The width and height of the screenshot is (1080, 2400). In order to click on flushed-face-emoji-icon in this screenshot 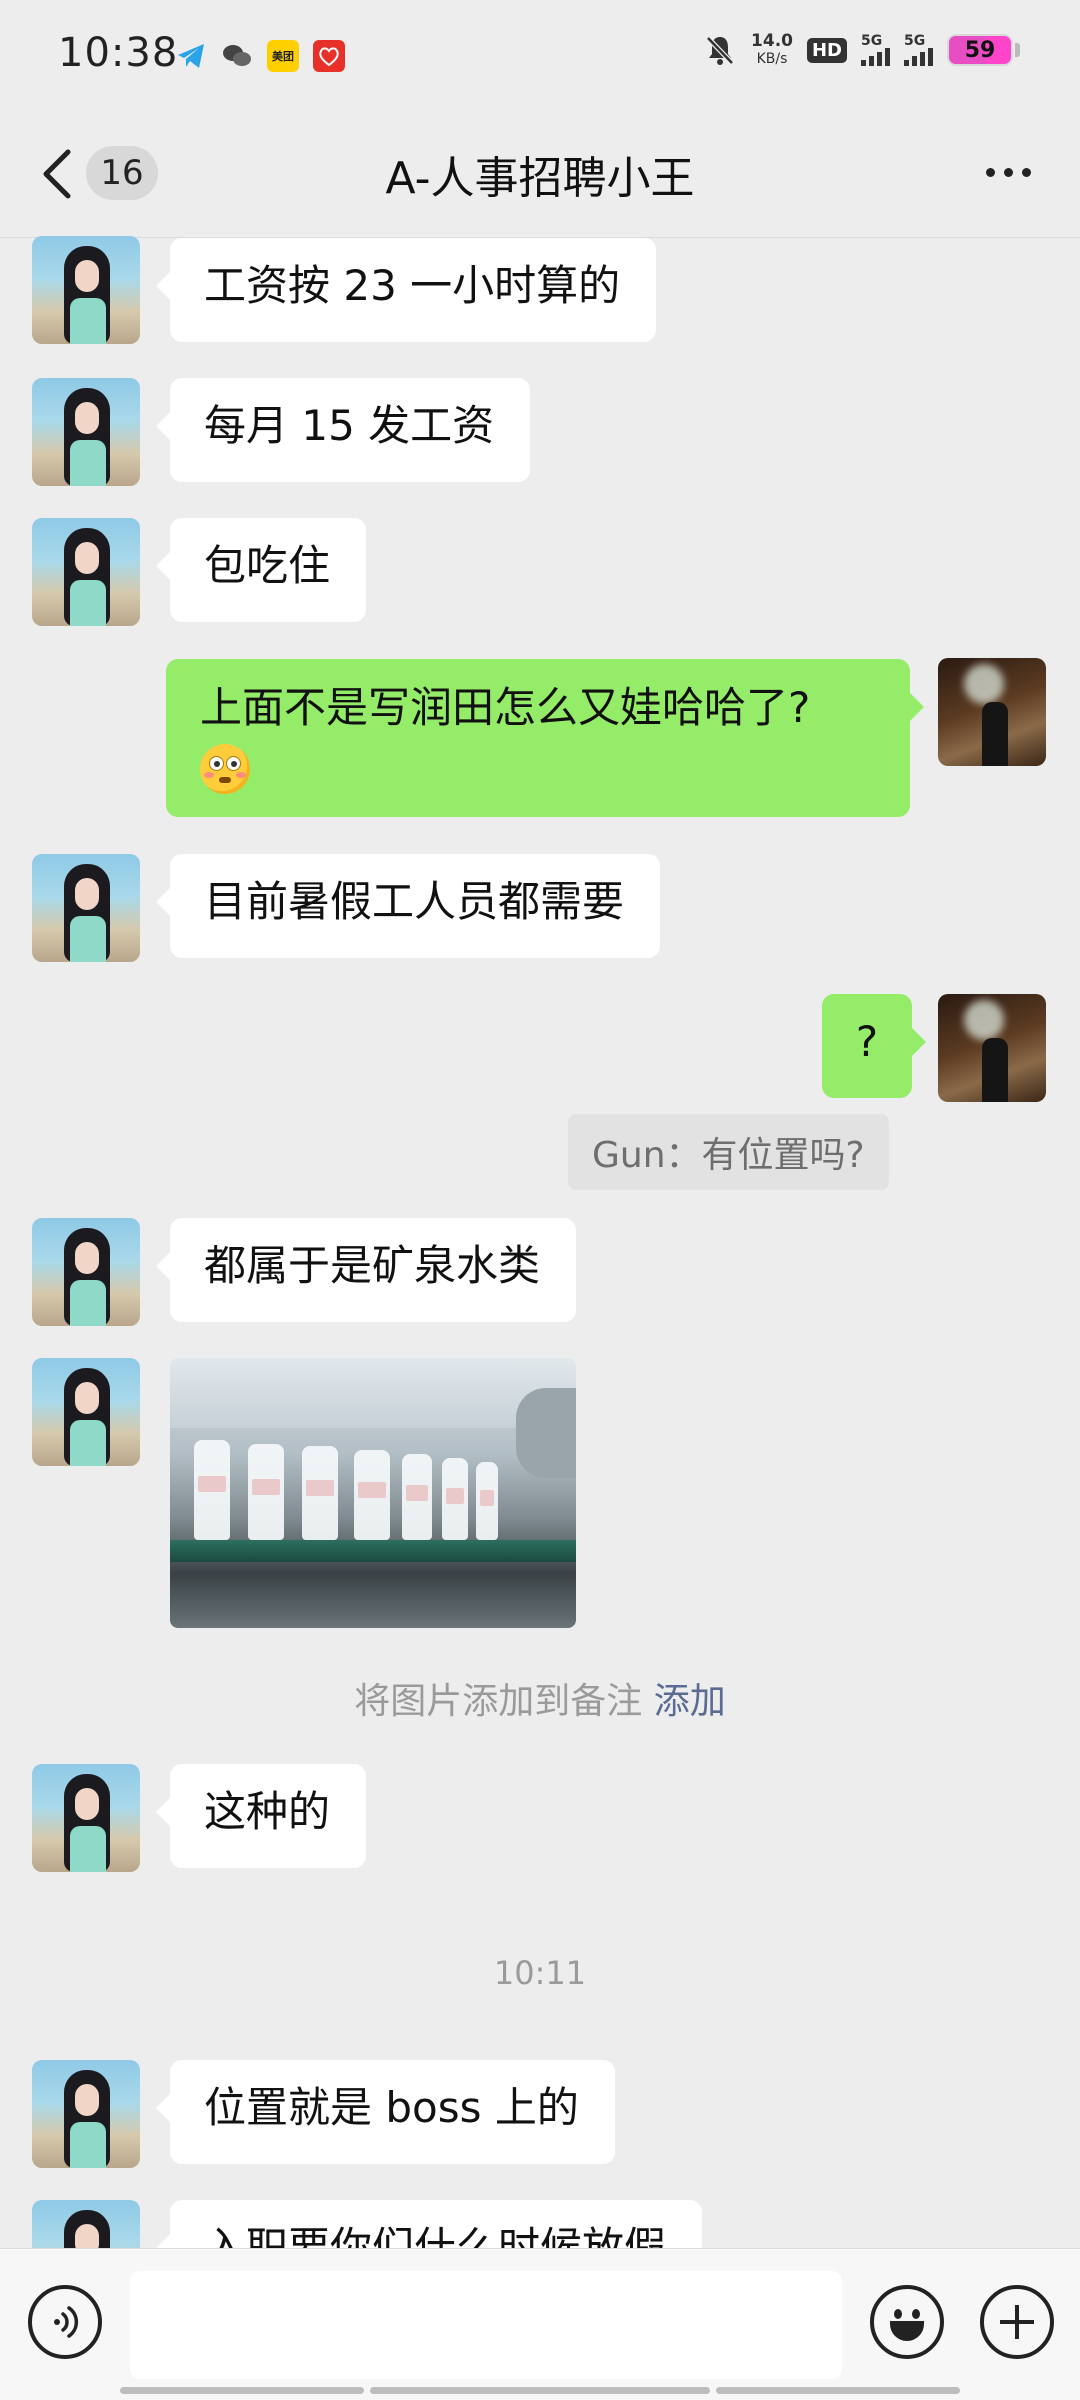, I will do `click(225, 768)`.